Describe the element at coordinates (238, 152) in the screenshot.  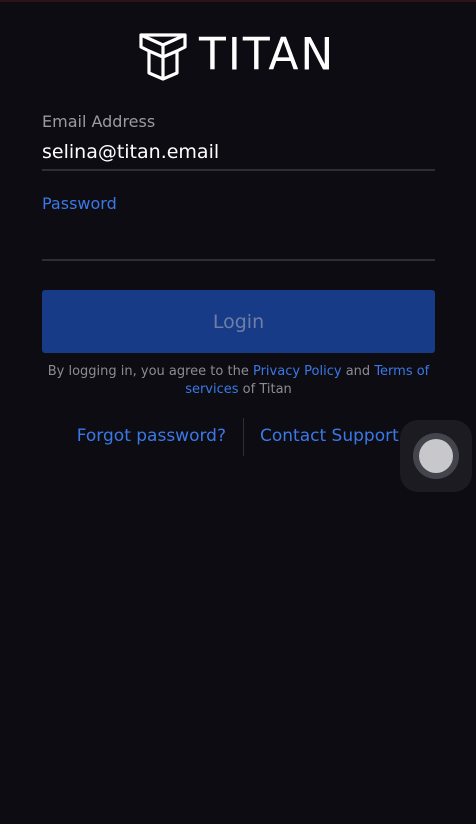
I see `email-field` at that location.